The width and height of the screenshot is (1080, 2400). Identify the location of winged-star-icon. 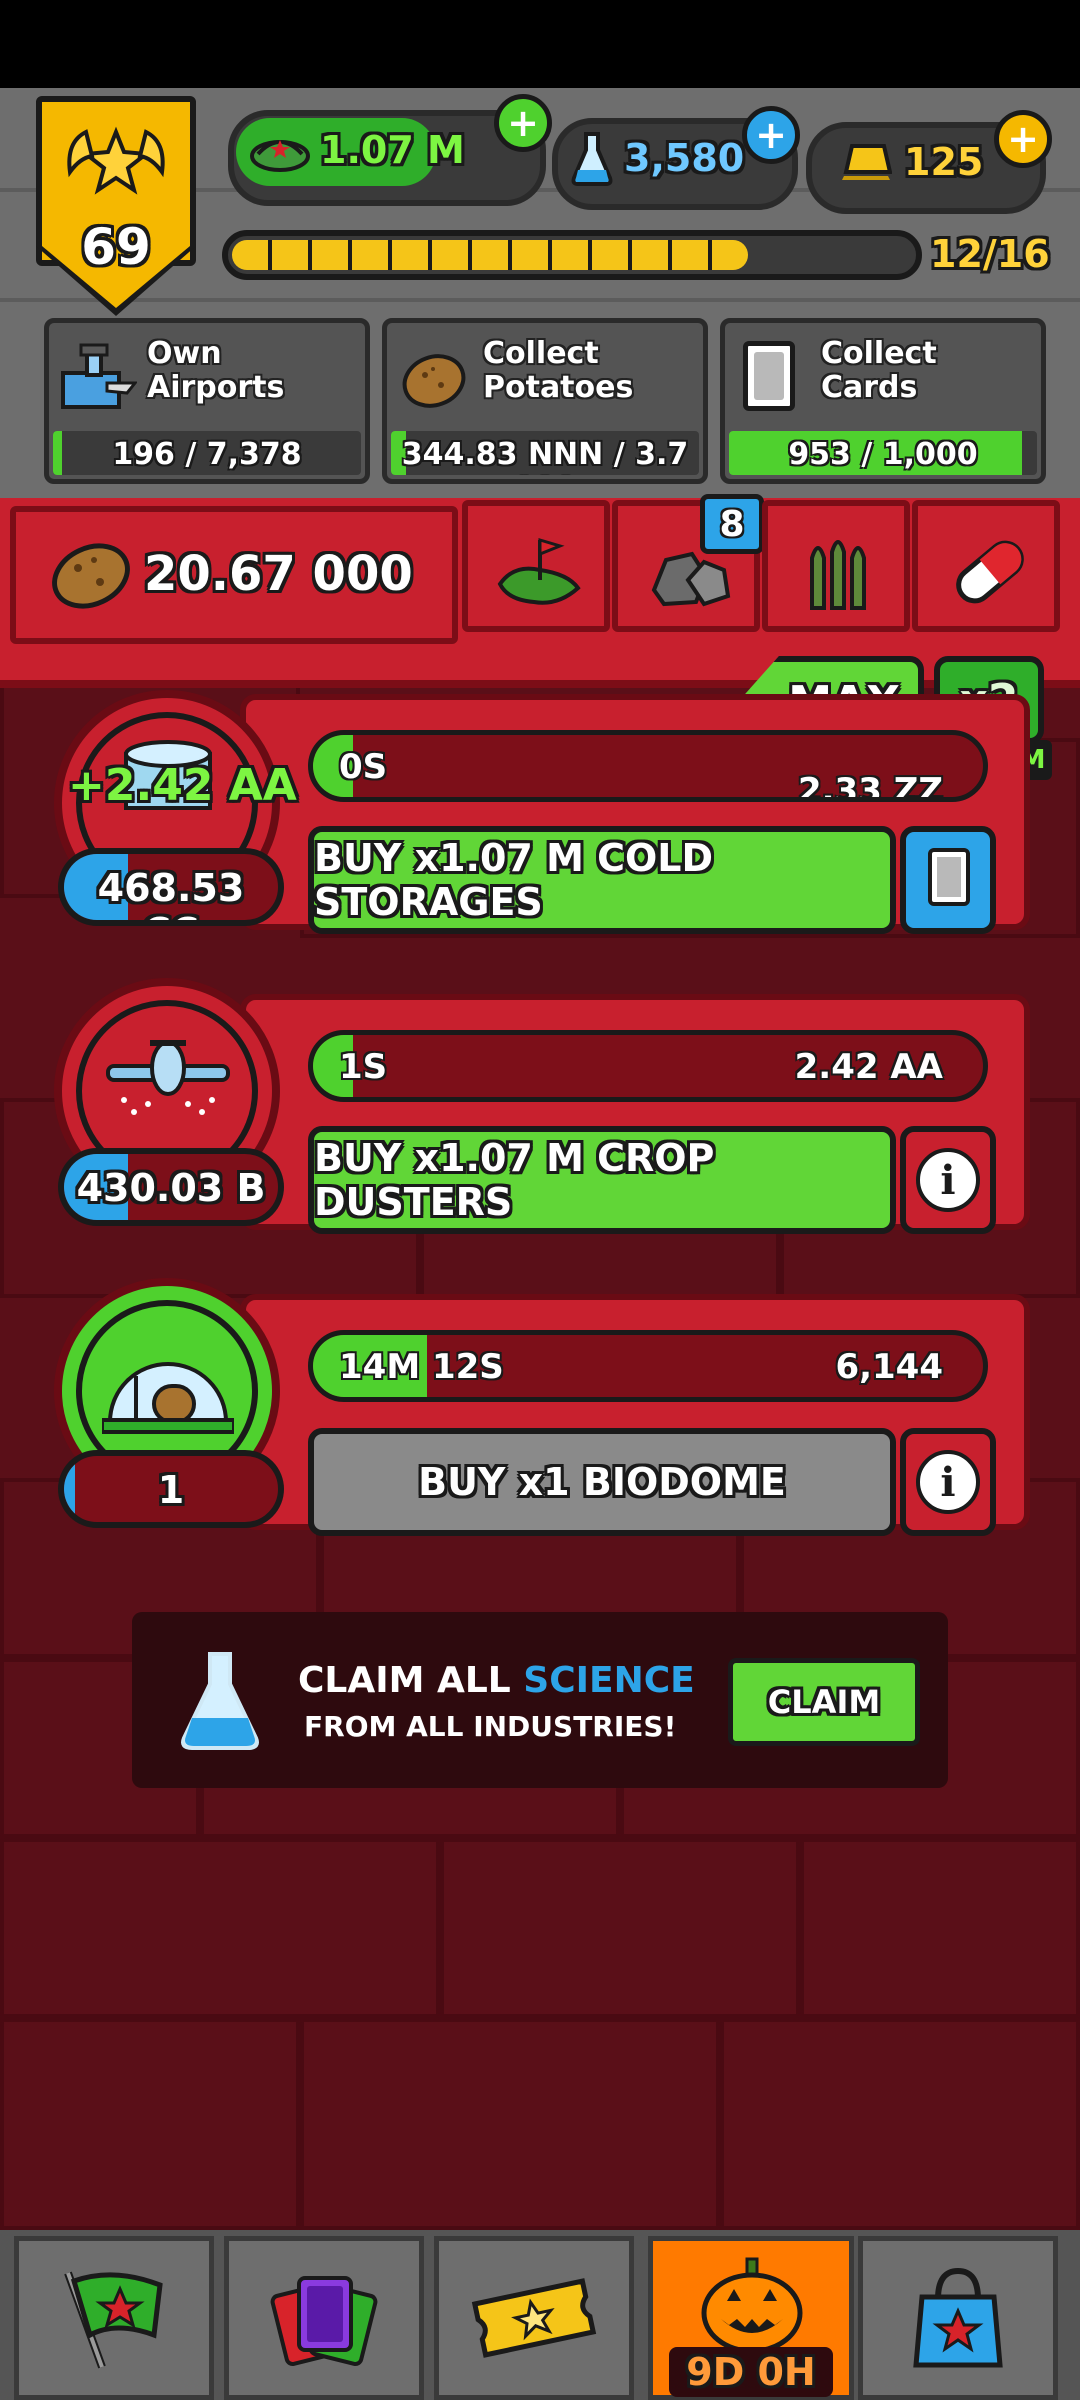
(116, 160).